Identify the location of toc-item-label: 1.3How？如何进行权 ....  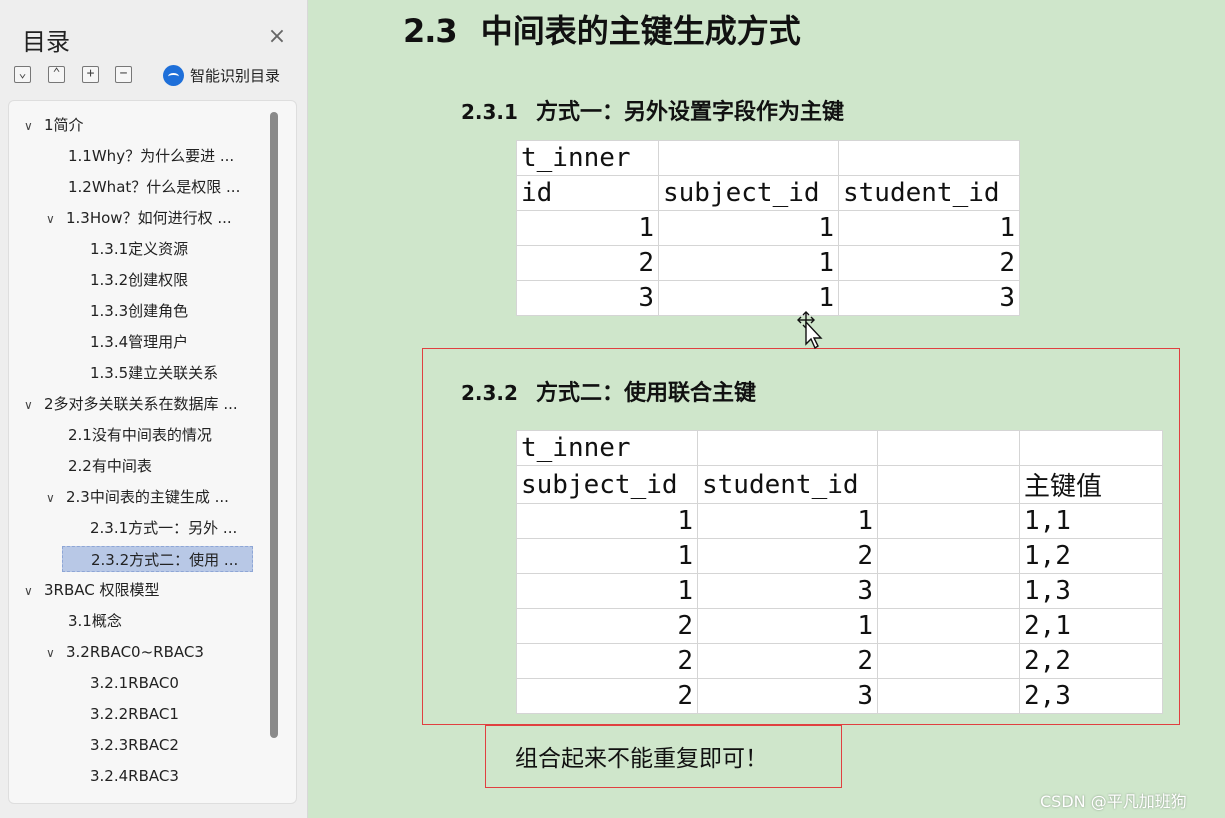
(149, 218).